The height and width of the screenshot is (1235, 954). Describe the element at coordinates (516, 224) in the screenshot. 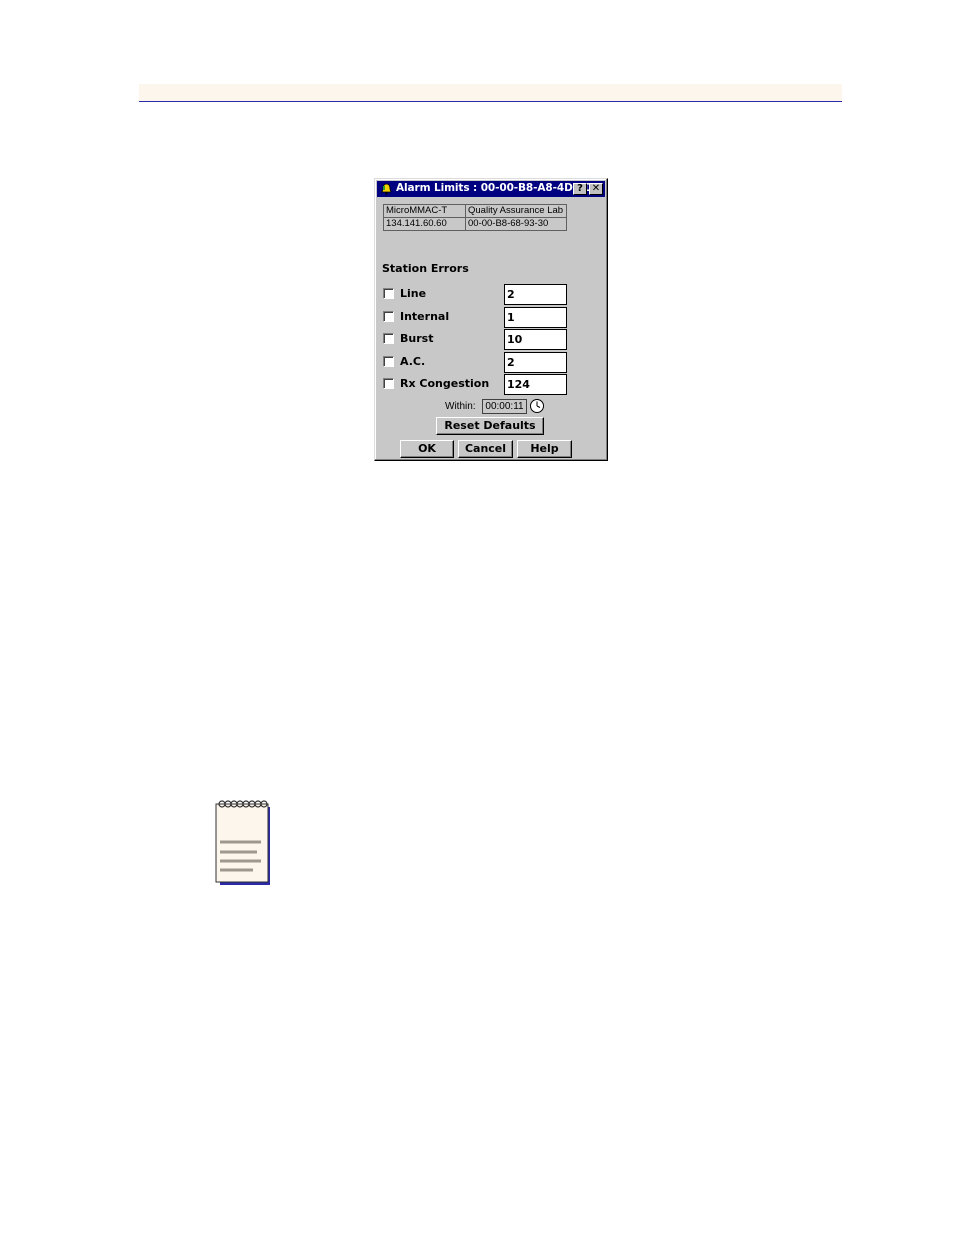

I see `mac-address-cell: 00-00-B8-68-93-30` at that location.